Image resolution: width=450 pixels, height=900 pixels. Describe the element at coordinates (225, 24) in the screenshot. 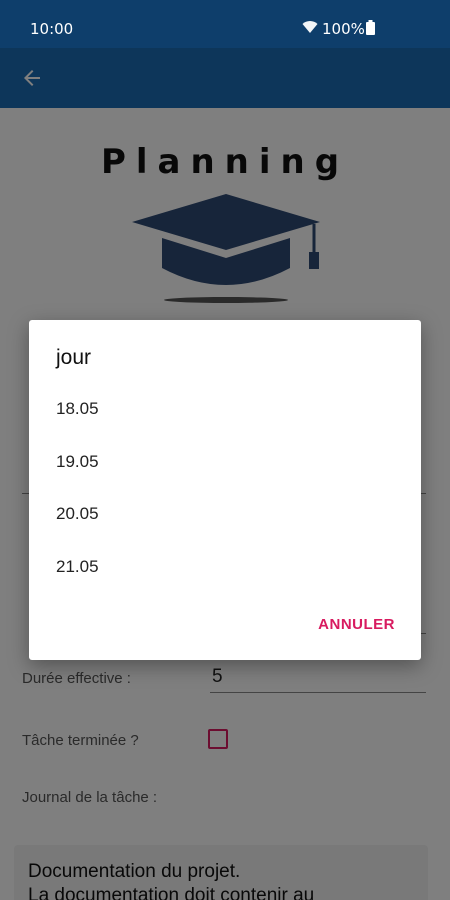

I see `status-bar: 10:00 100%` at that location.